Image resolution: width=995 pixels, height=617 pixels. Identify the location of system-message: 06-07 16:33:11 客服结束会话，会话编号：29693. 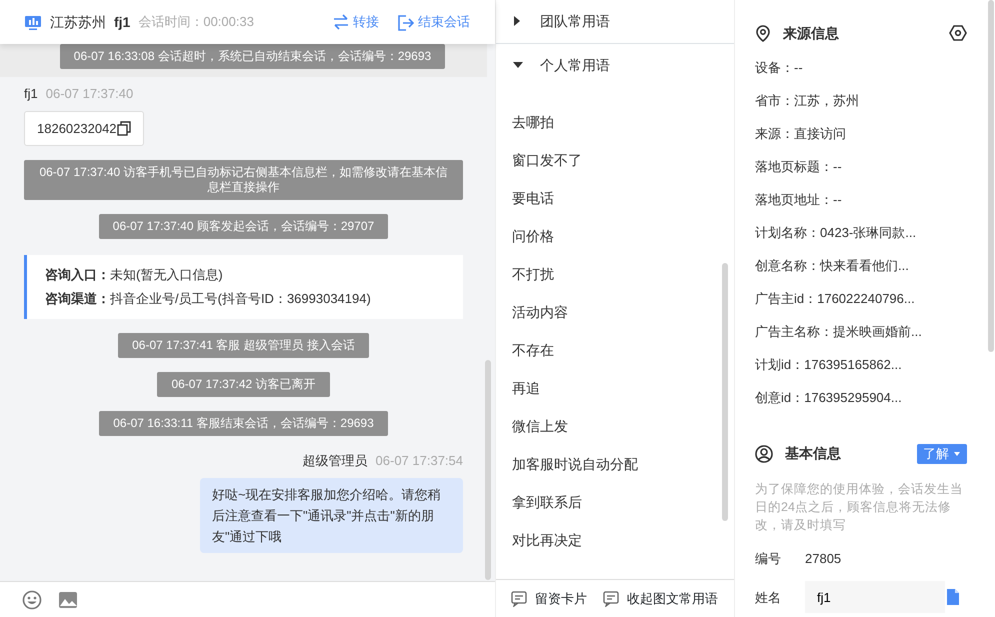
(243, 423).